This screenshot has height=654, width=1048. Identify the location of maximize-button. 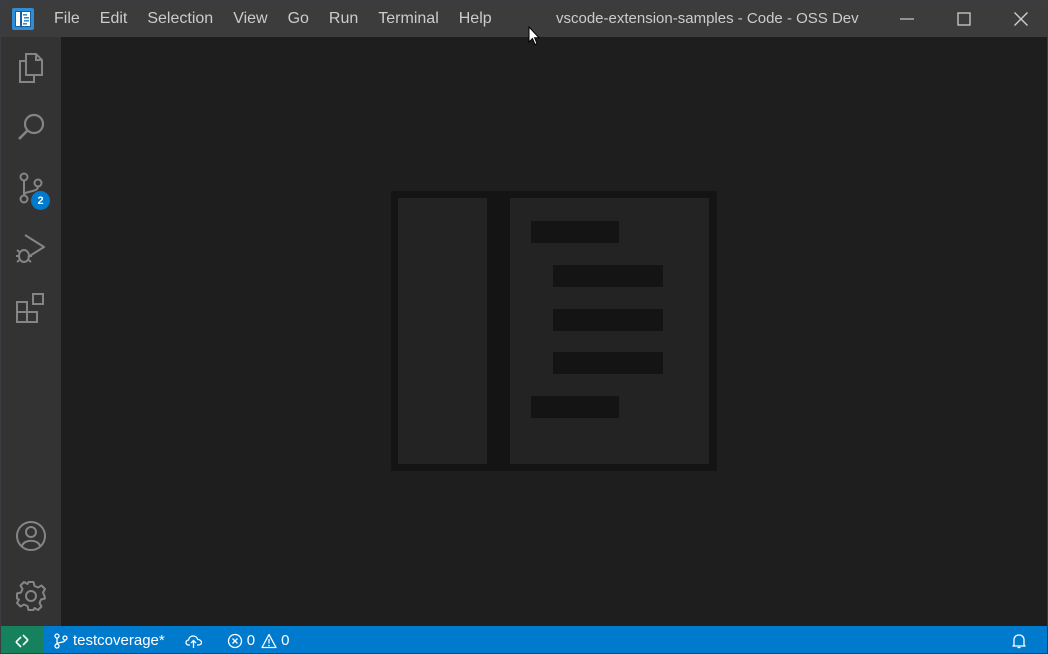
(963, 19).